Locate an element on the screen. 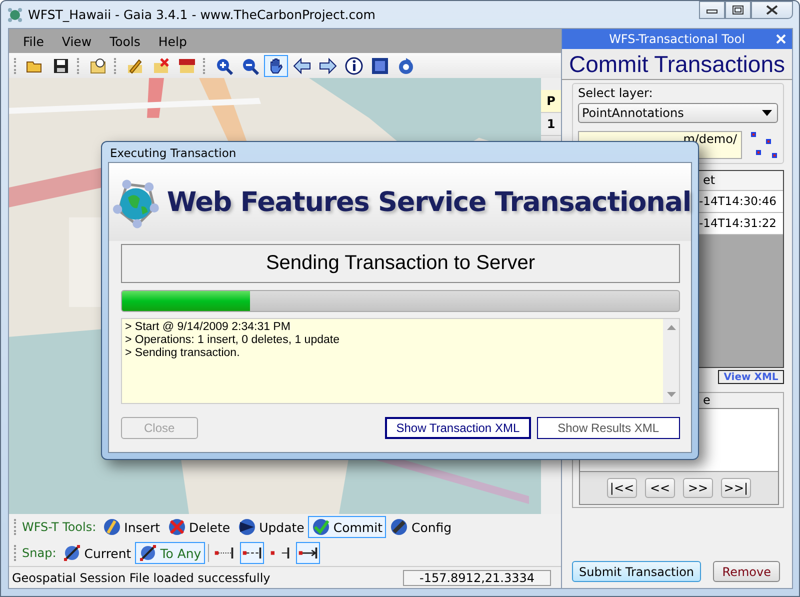 This screenshot has width=800, height=597. menu-item: Tools is located at coordinates (126, 41).